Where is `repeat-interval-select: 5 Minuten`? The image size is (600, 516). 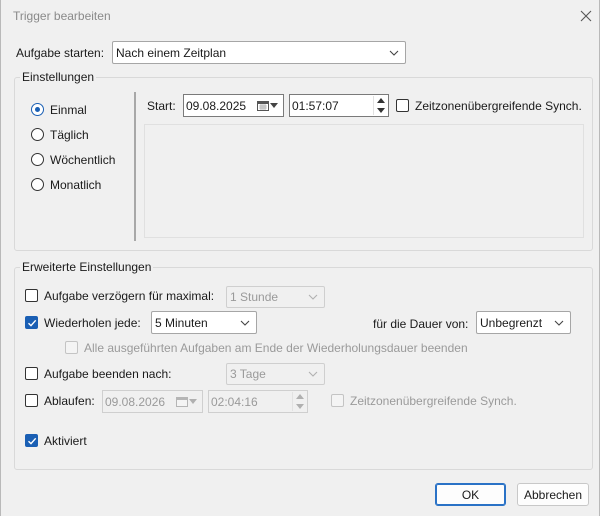
repeat-interval-select: 5 Minuten is located at coordinates (204, 322).